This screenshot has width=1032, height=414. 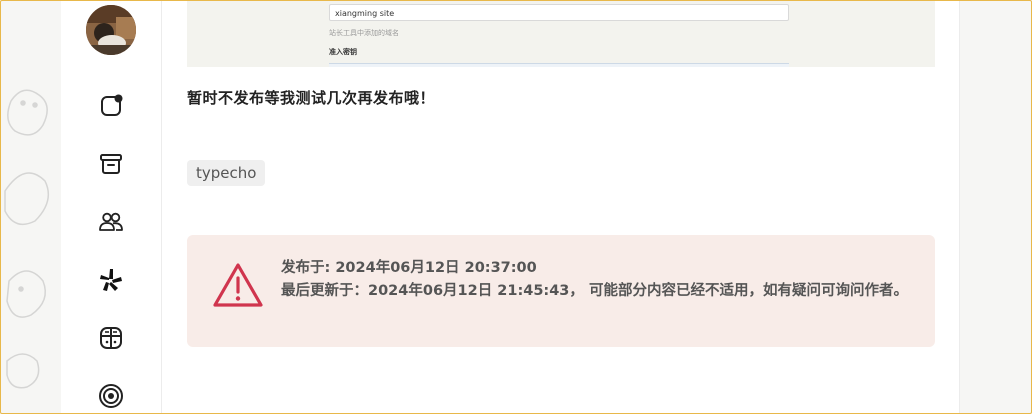 I want to click on cabinet-icon, so click(x=111, y=338).